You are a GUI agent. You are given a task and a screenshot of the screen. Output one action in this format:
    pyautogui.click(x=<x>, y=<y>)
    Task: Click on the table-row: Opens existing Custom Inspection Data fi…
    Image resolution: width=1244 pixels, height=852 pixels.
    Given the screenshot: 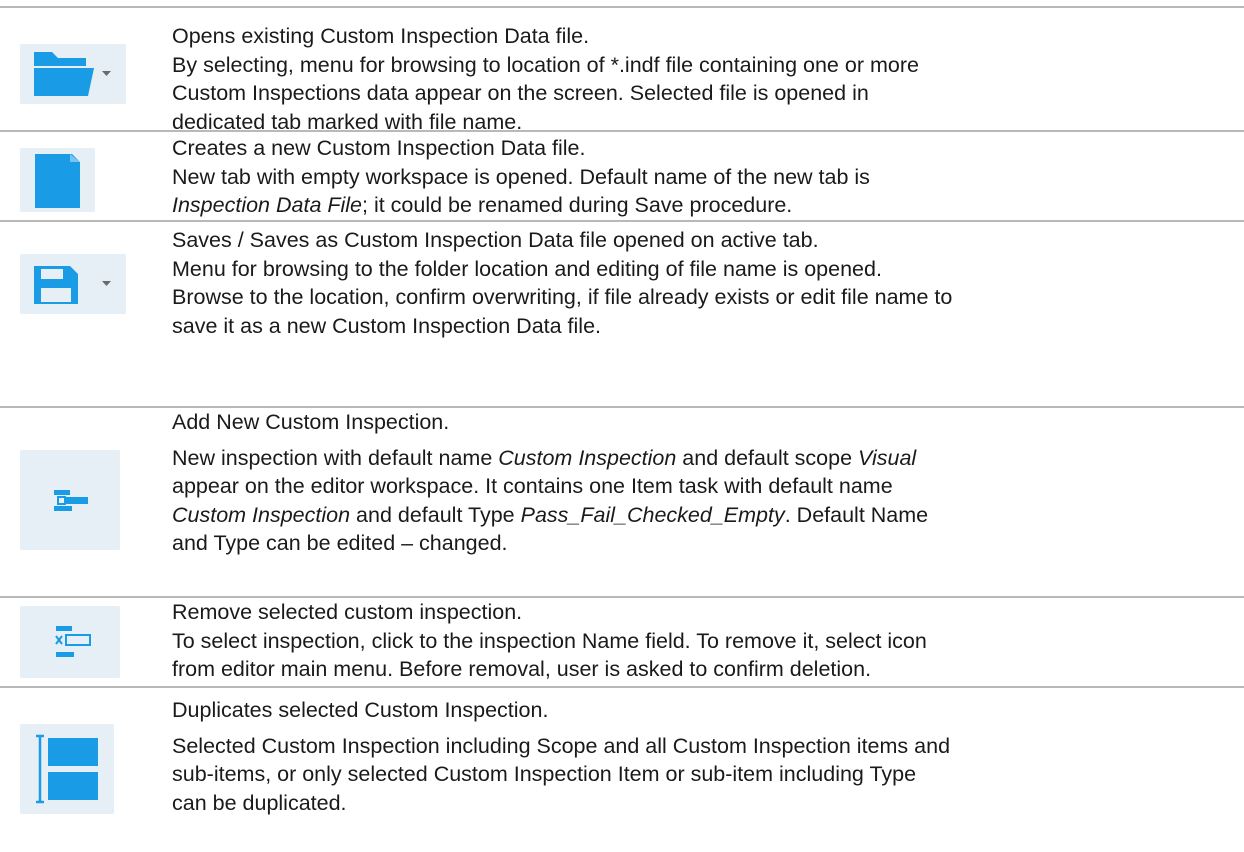 What is the action you would take?
    pyautogui.click(x=622, y=71)
    